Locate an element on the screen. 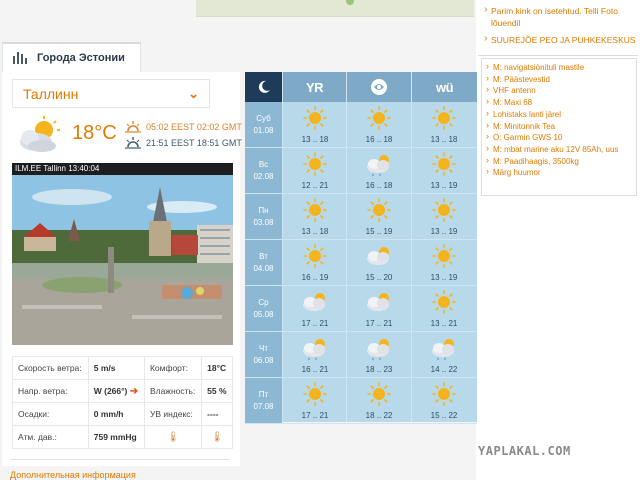 Image resolution: width=640 pixels, height=480 pixels. forecast-day-cell: Суб 01.08 is located at coordinates (263, 125).